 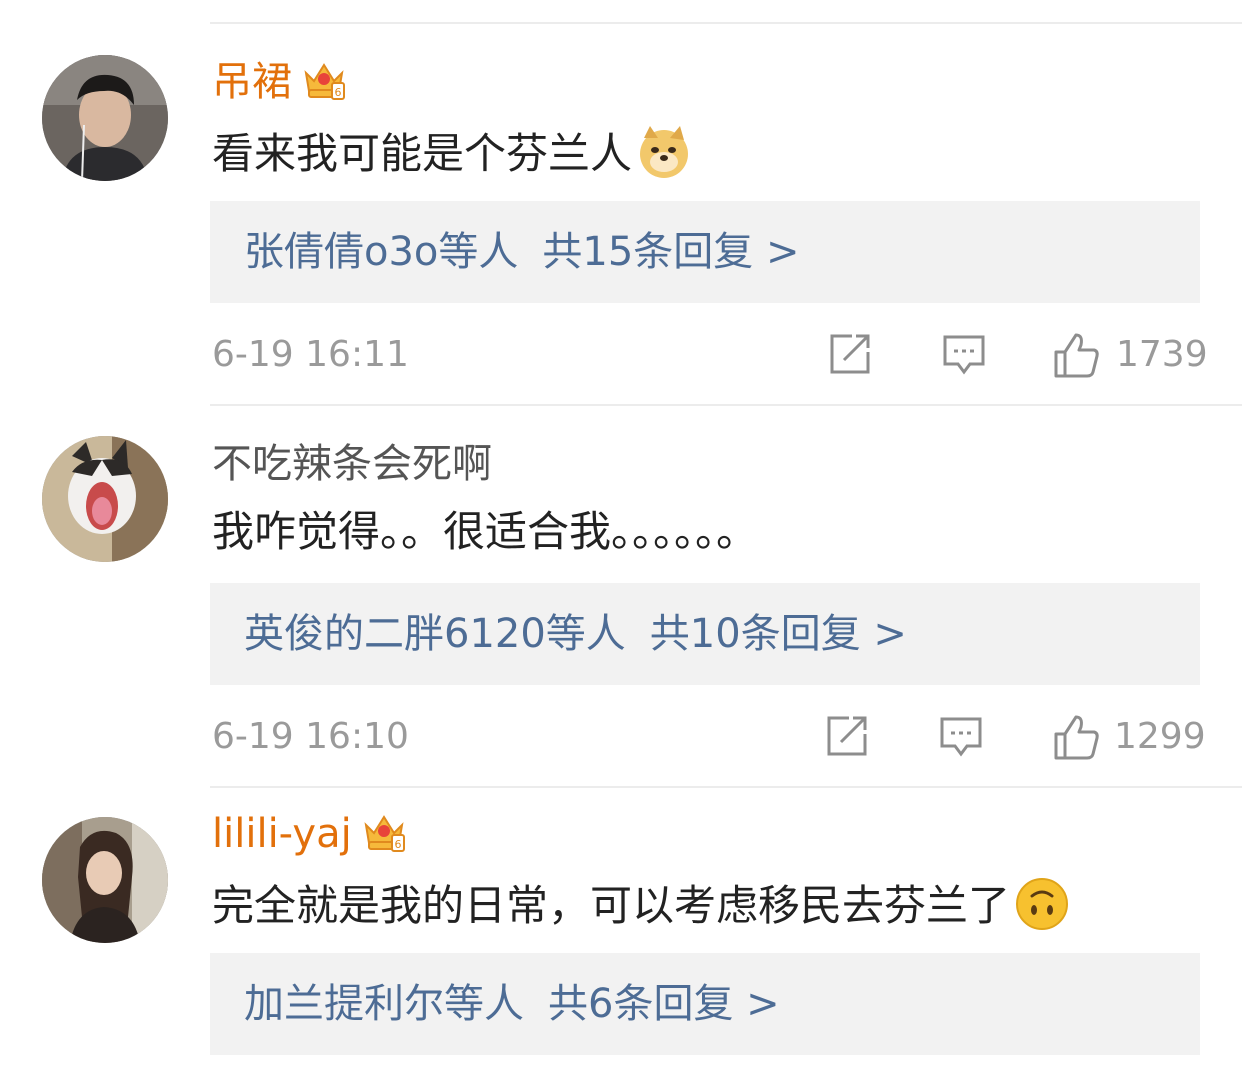 I want to click on comment-content: 我咋觉得。。很适合我。。。。。。, so click(x=485, y=531).